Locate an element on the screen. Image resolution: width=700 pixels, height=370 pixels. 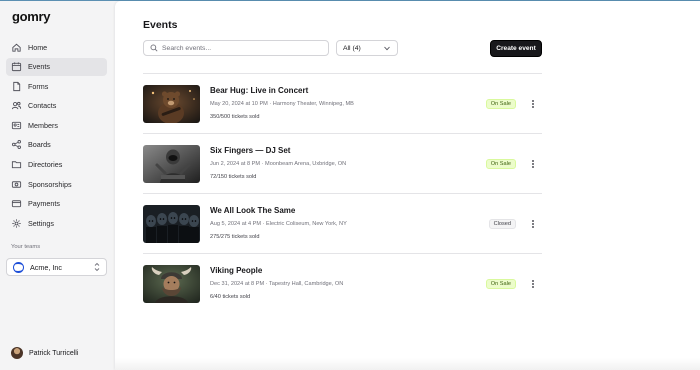
sidebar-item-label: Boards is located at coordinates (39, 145).